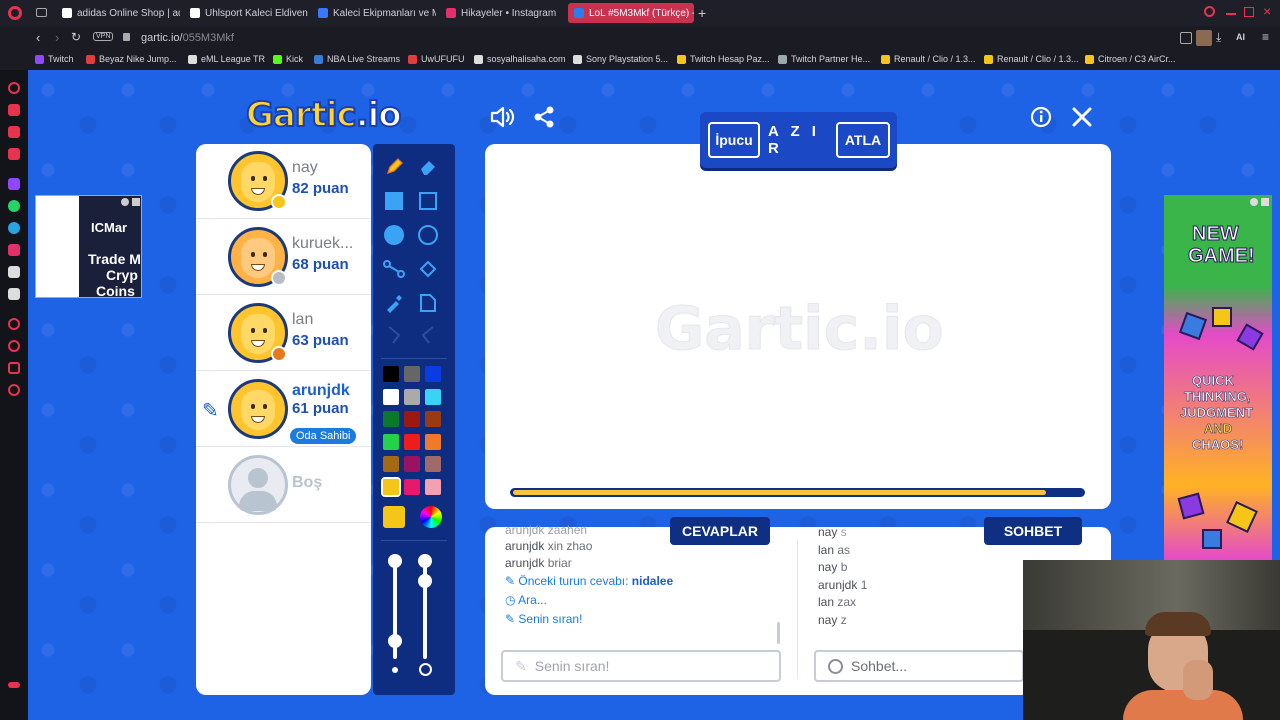 The height and width of the screenshot is (720, 1280). Describe the element at coordinates (394, 517) in the screenshot. I see `current-color-swatch` at that location.